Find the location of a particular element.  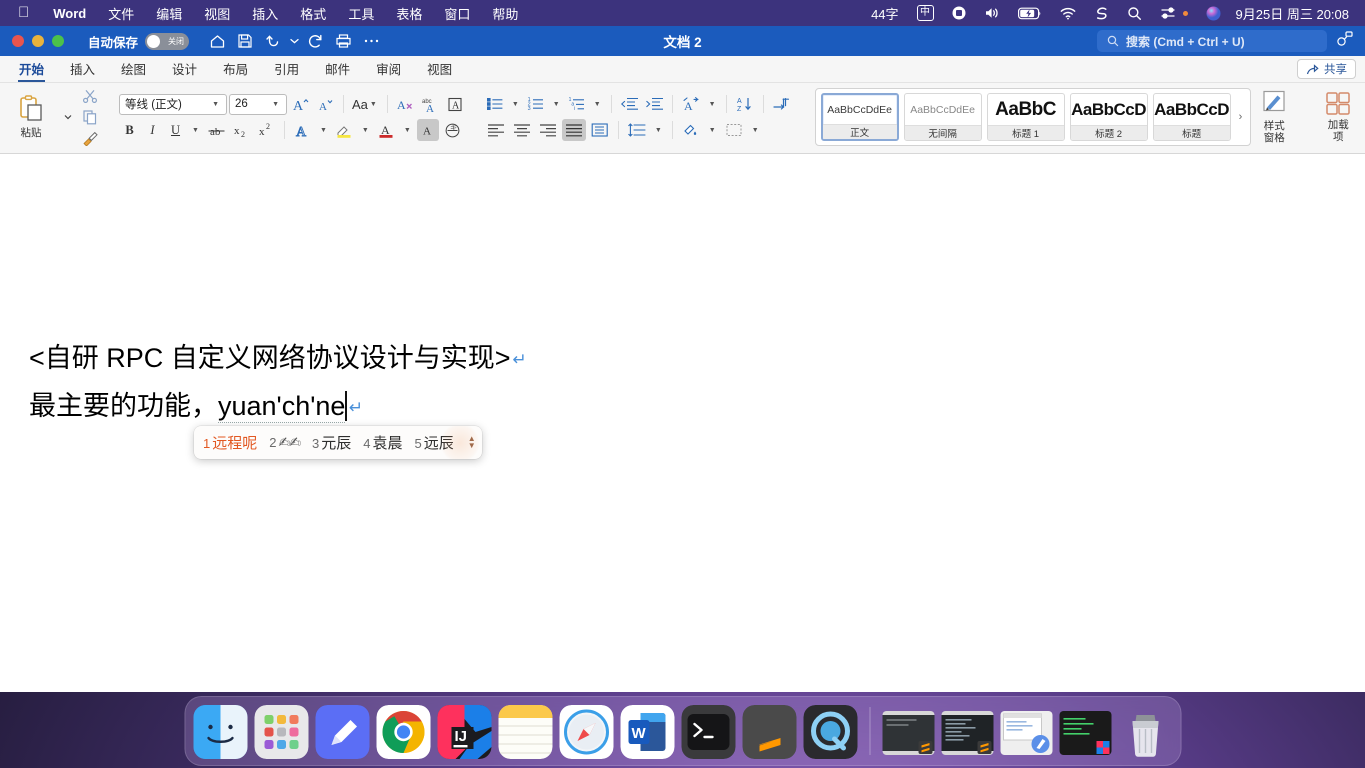

close-window-button is located at coordinates (18, 41).